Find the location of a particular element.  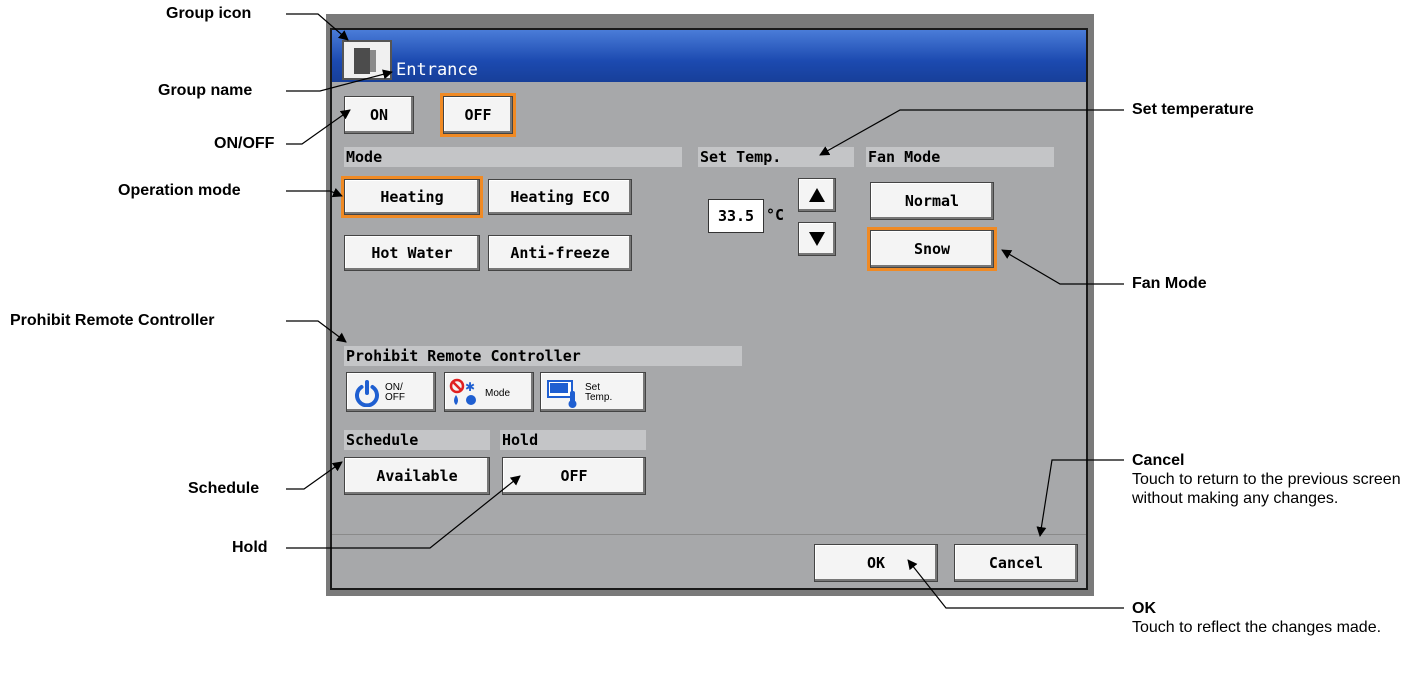

fan-mode-label: Fan Mode is located at coordinates (960, 157).